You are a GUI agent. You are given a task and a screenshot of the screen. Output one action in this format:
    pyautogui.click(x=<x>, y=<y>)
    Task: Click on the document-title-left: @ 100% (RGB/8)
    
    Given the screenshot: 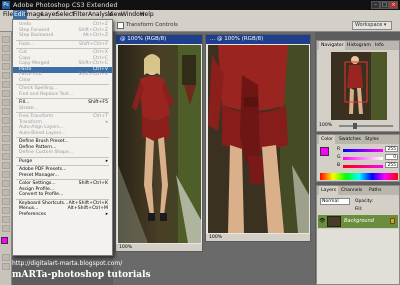 What is the action you would take?
    pyautogui.click(x=159, y=39)
    